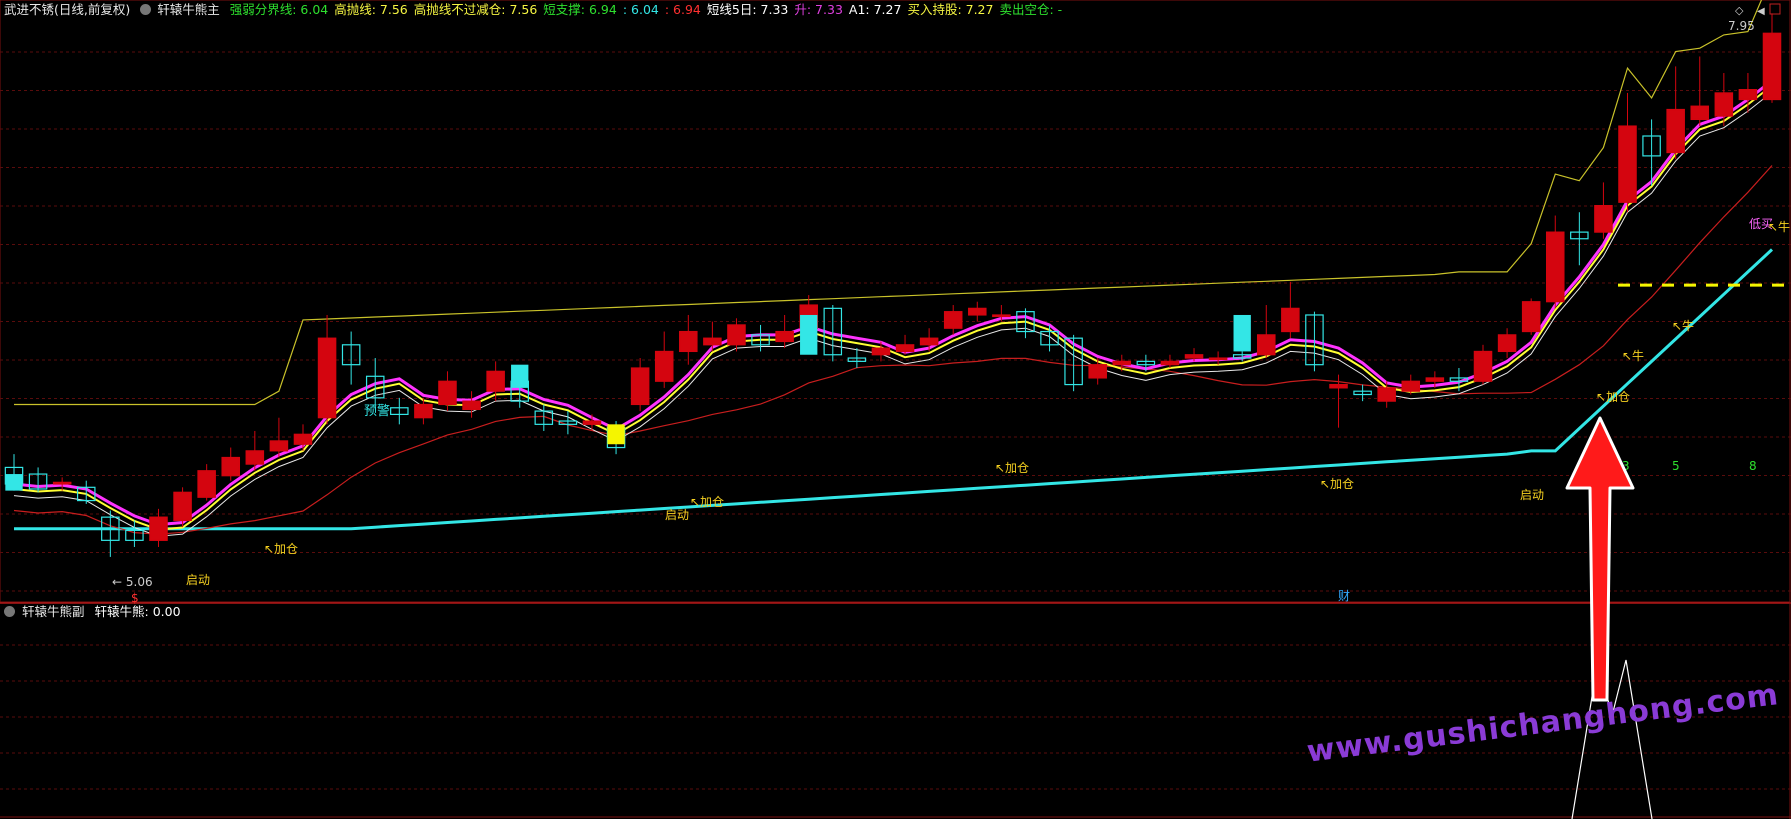 This screenshot has height=819, width=1791. What do you see at coordinates (377, 411) in the screenshot?
I see `label-warning: 预警` at bounding box center [377, 411].